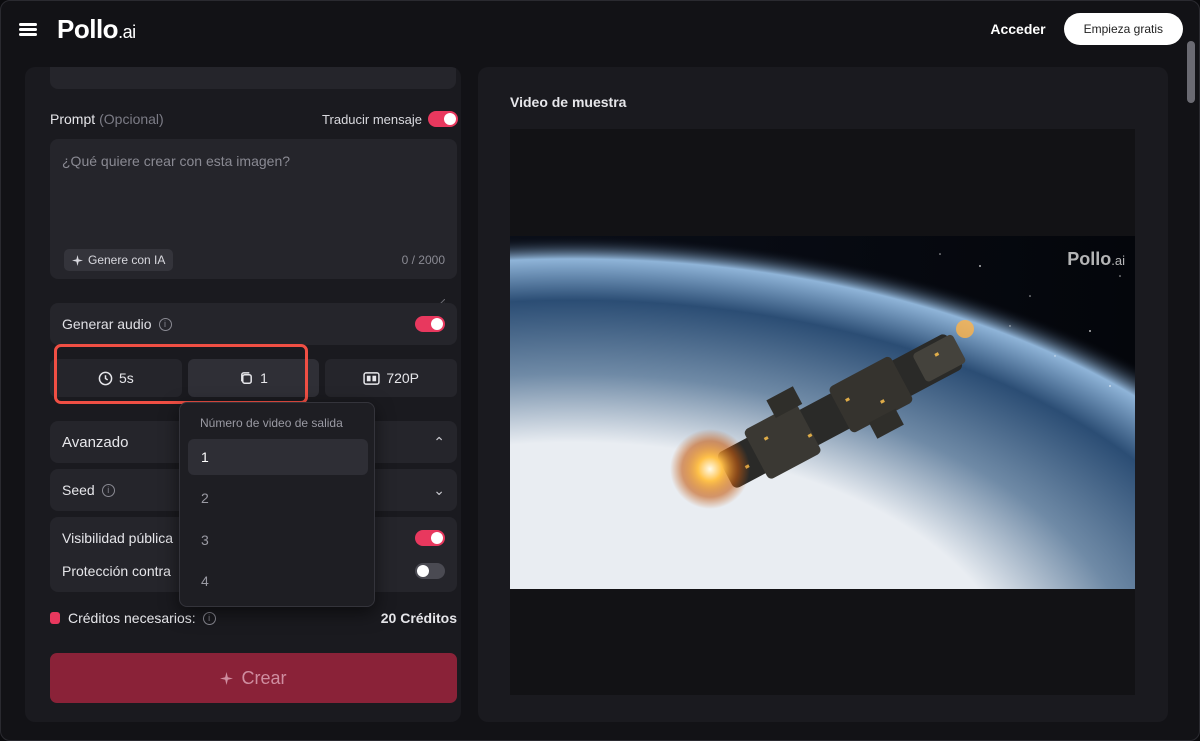 The width and height of the screenshot is (1200, 741). Describe the element at coordinates (1017, 29) in the screenshot. I see `login-link: Acceder` at that location.